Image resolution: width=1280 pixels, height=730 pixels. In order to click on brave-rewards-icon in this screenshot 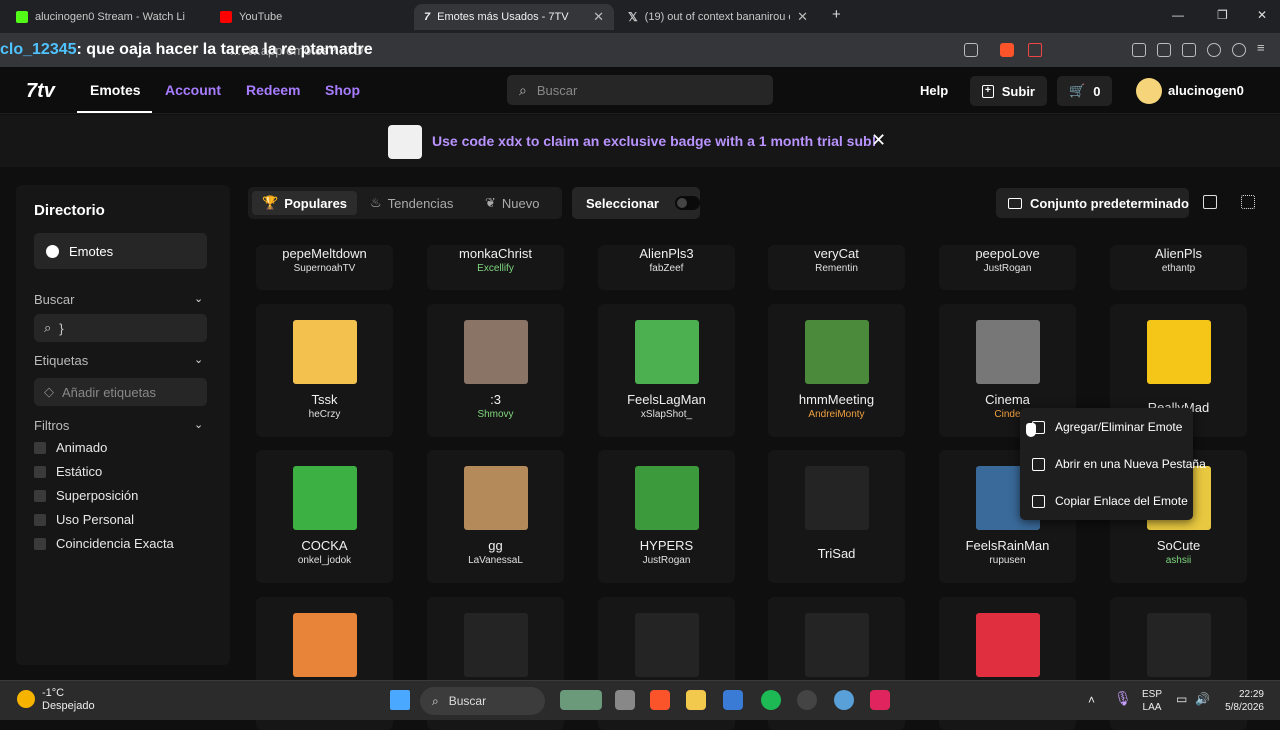, I will do `click(1035, 50)`.